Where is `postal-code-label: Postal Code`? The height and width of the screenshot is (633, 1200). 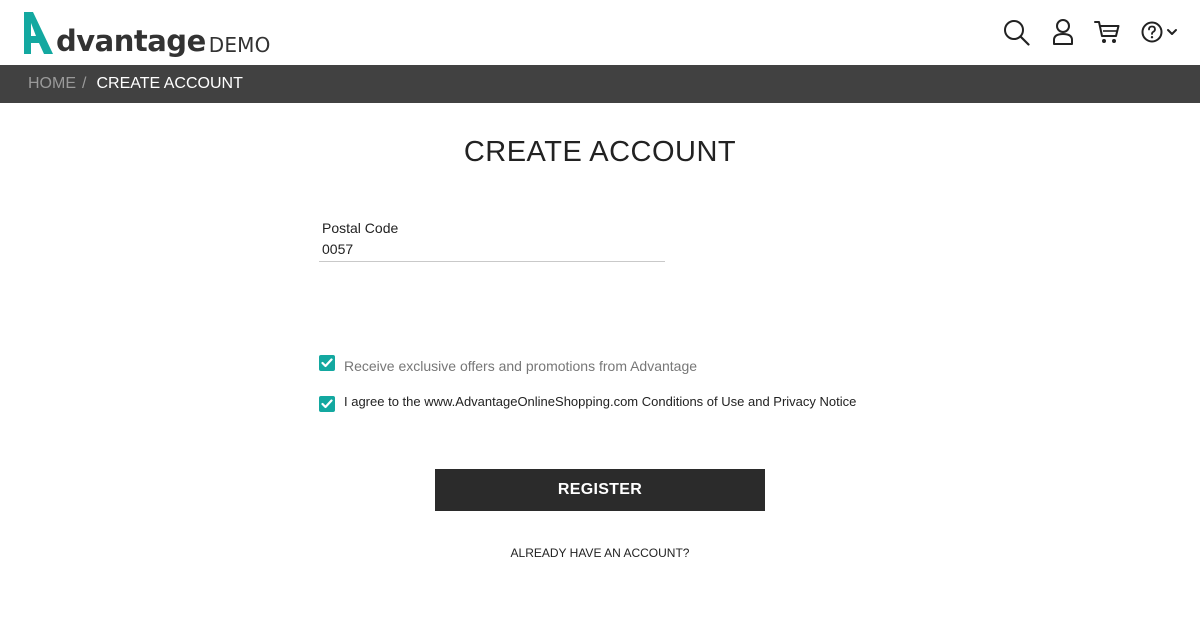 postal-code-label: Postal Code is located at coordinates (360, 228).